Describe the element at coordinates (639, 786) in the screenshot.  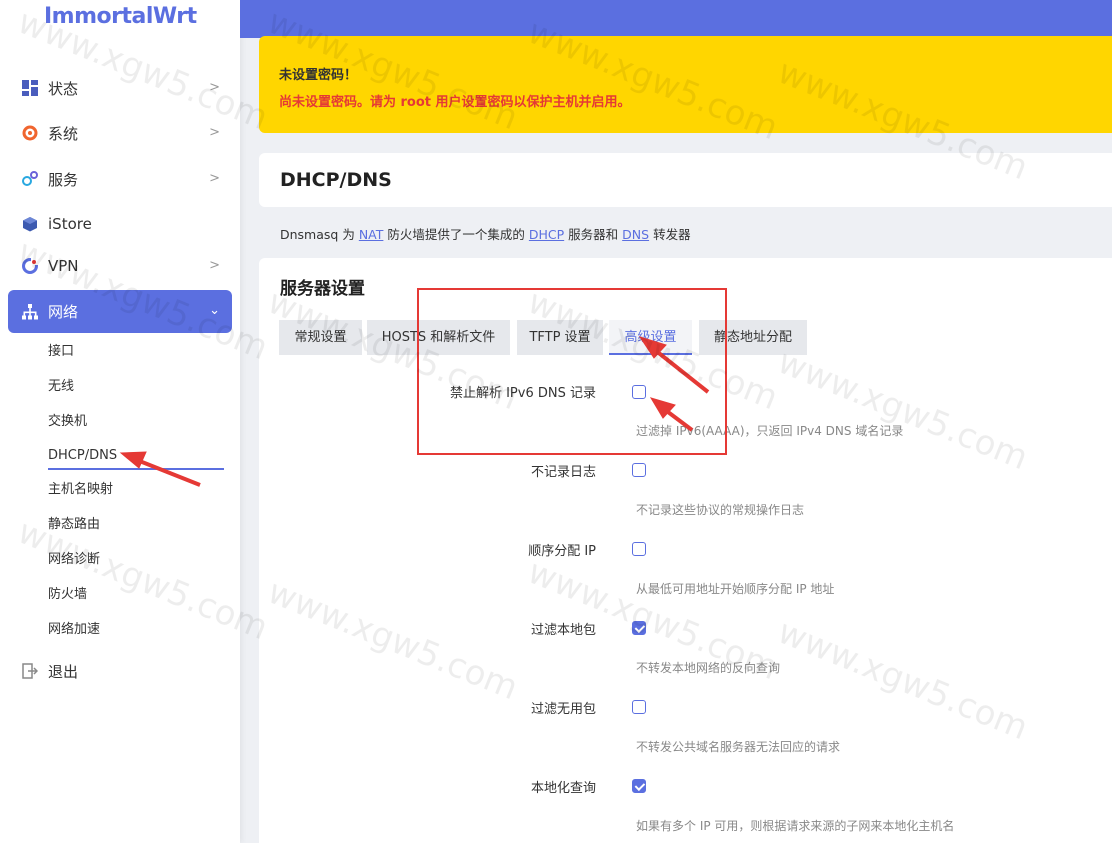
I see `option-checkbox-localise-queries` at that location.